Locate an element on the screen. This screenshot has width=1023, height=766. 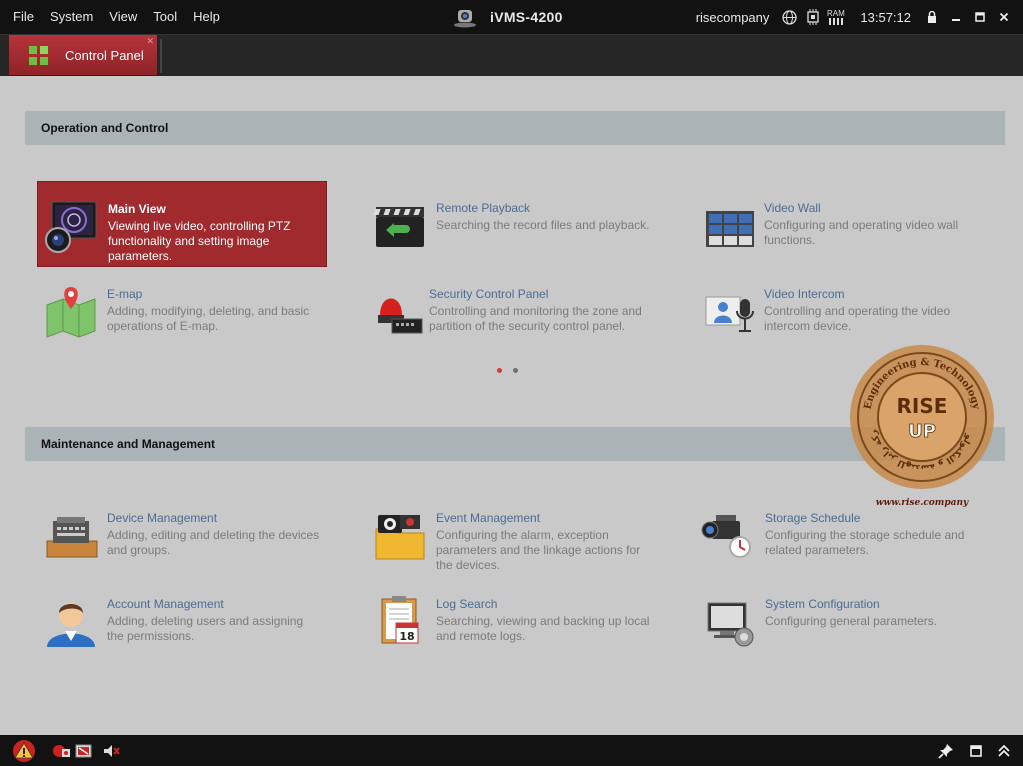
menu-file: File is located at coordinates (23, 17).